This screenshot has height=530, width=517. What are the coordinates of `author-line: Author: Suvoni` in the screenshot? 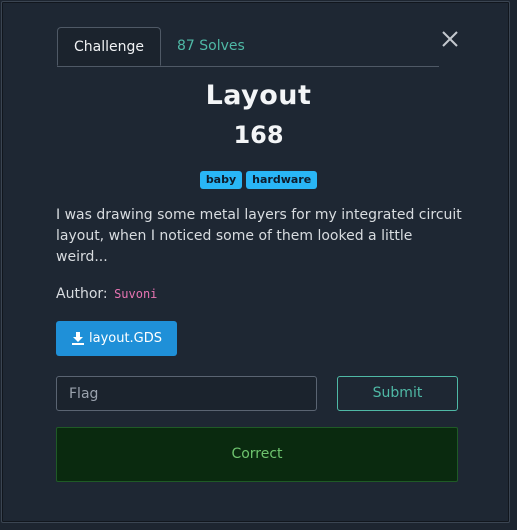 It's located at (106, 294).